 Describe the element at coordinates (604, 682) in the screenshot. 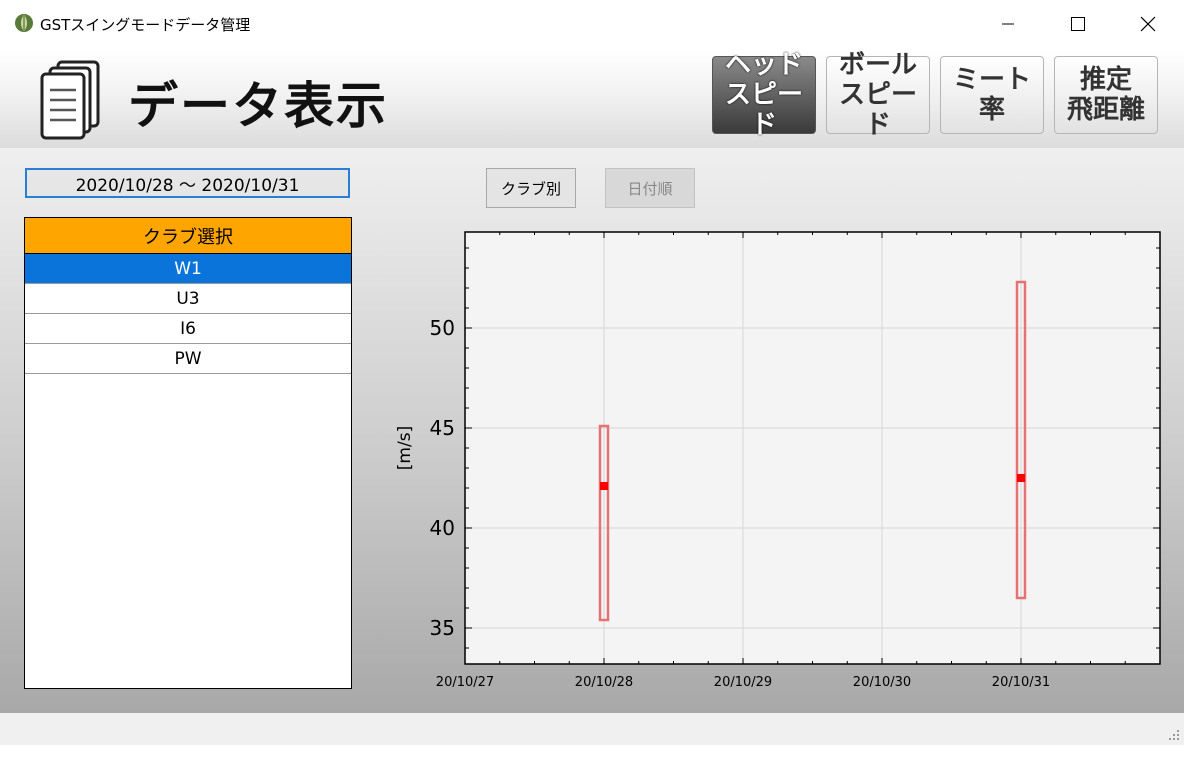

I see `x-tick-label: 20/10/28` at that location.